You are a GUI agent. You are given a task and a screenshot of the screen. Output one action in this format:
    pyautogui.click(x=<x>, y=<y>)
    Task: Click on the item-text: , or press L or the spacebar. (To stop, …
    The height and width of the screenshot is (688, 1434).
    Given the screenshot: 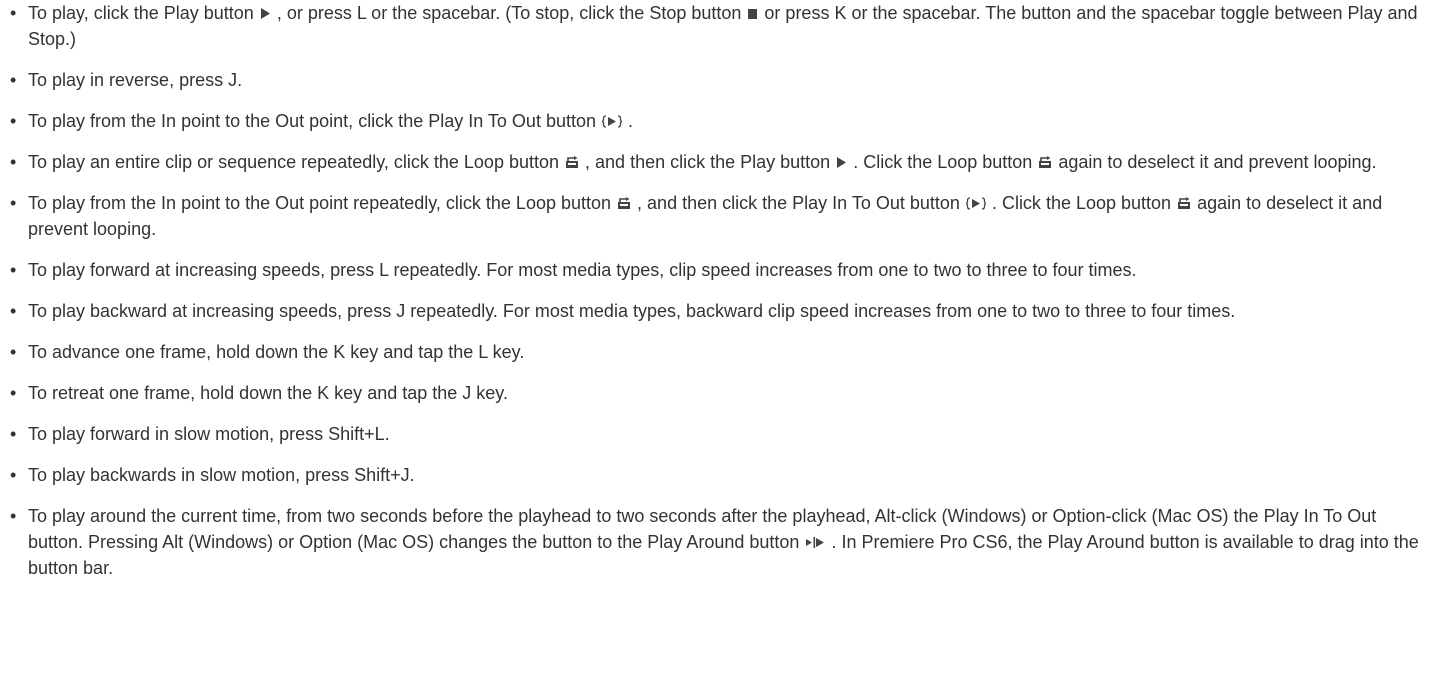 What is the action you would take?
    pyautogui.click(x=511, y=13)
    